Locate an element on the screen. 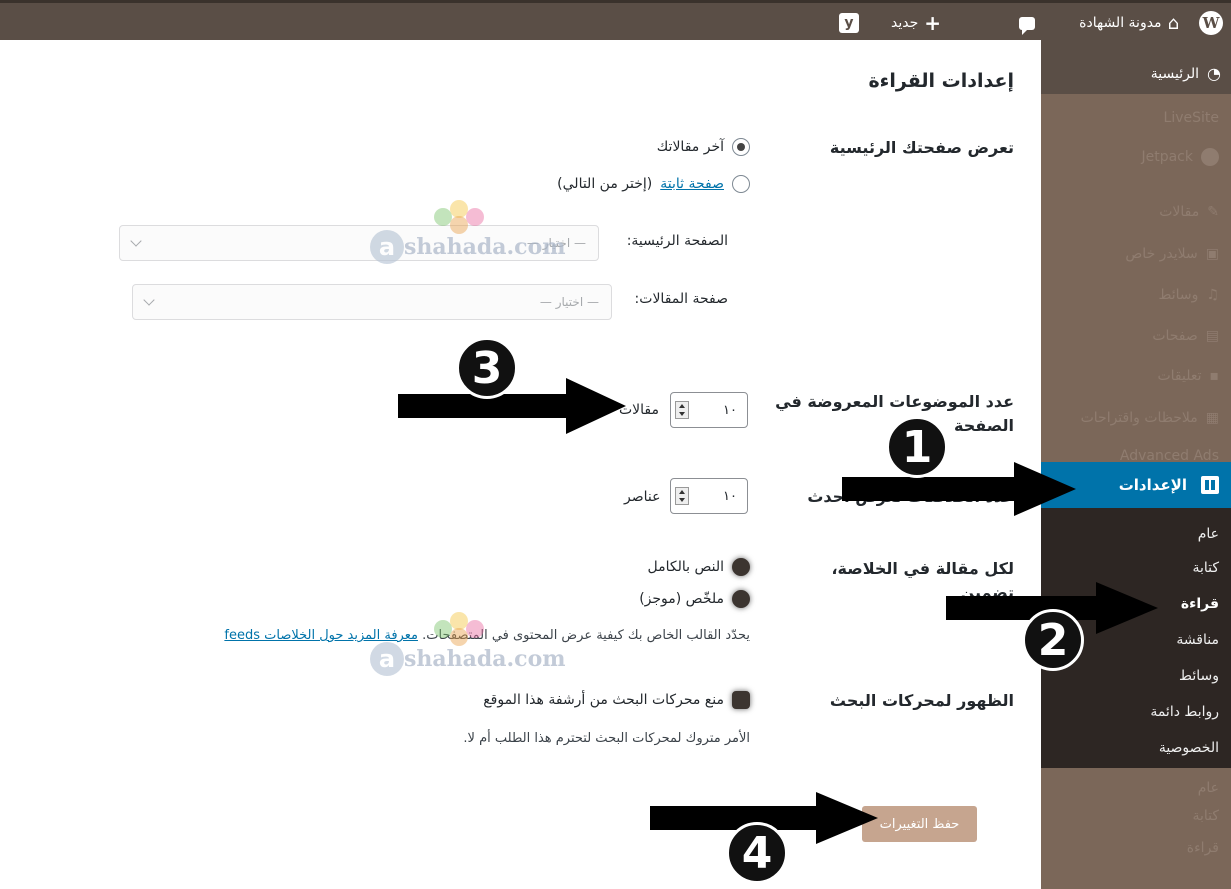 This screenshot has width=1231, height=889. sidebar-item-comments: تعليقات ▪ is located at coordinates (1188, 376).